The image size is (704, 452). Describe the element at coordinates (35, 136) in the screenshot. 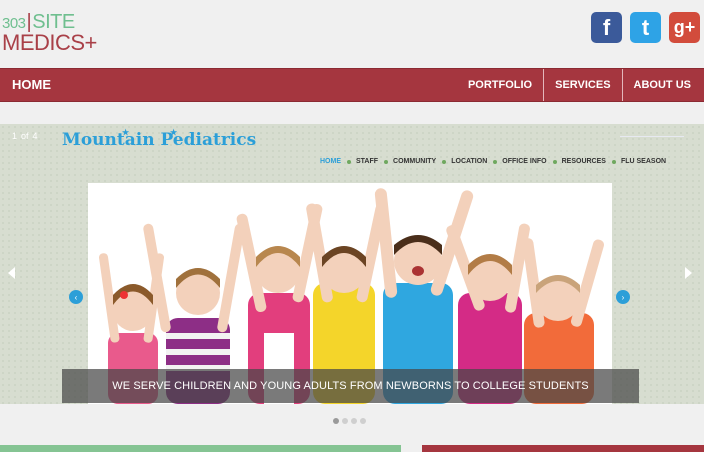

I see `slide-counter-total: 4` at that location.